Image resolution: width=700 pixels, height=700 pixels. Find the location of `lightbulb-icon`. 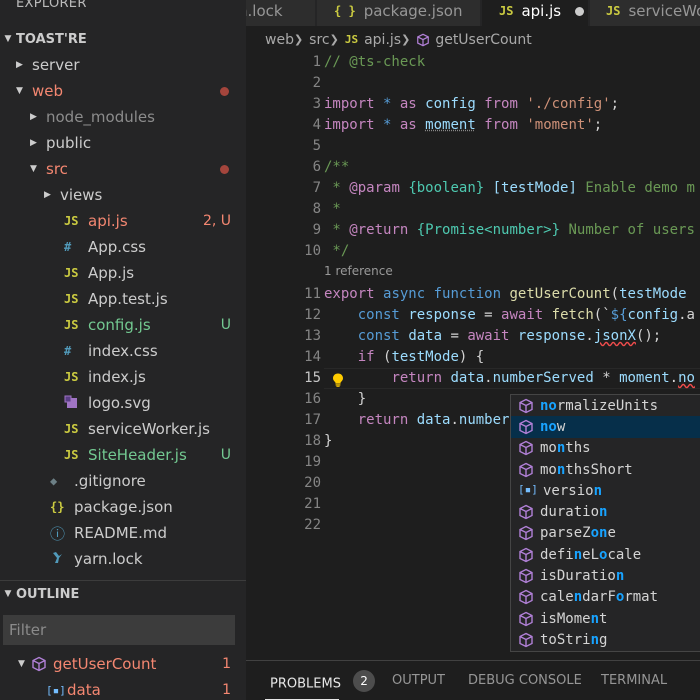

lightbulb-icon is located at coordinates (338, 380).